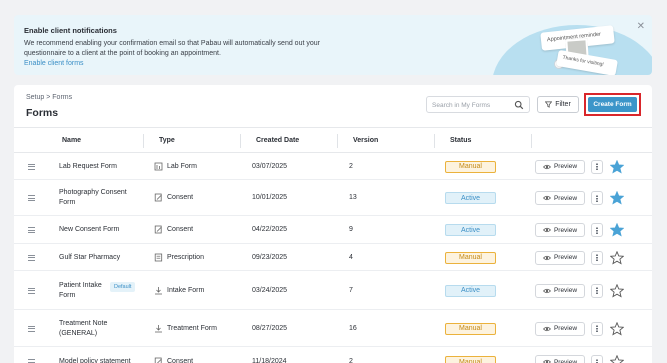 This screenshot has width=667, height=363. Describe the element at coordinates (549, 104) in the screenshot. I see `filter-icon` at that location.